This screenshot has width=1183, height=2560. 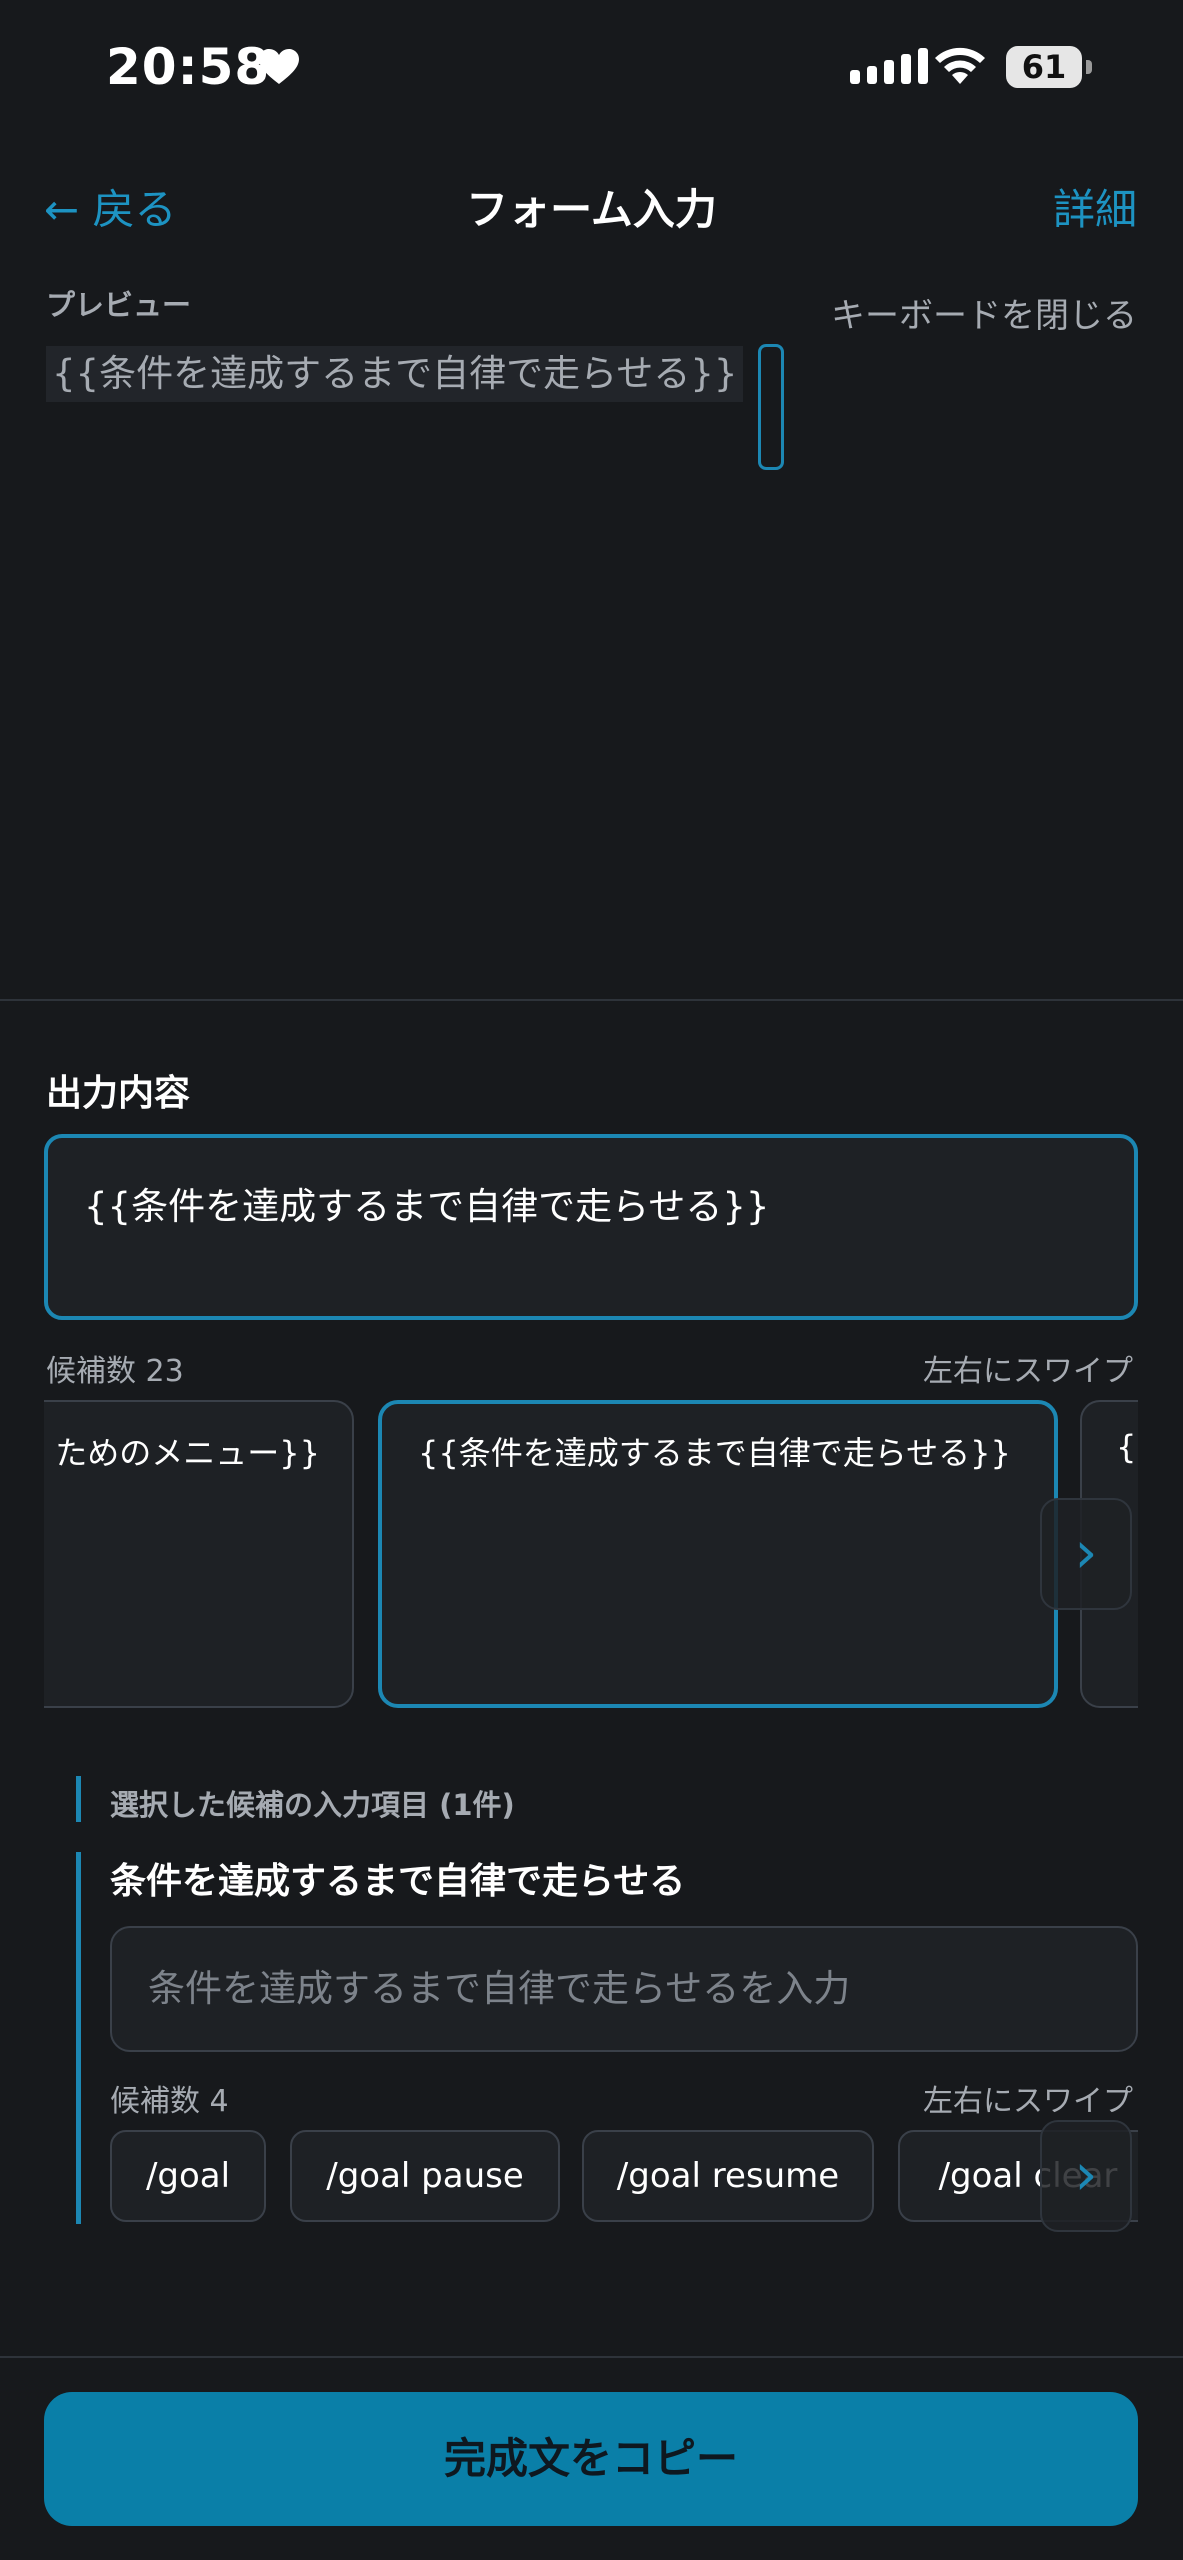 What do you see at coordinates (188, 2176) in the screenshot?
I see `chip-goal: /goal` at bounding box center [188, 2176].